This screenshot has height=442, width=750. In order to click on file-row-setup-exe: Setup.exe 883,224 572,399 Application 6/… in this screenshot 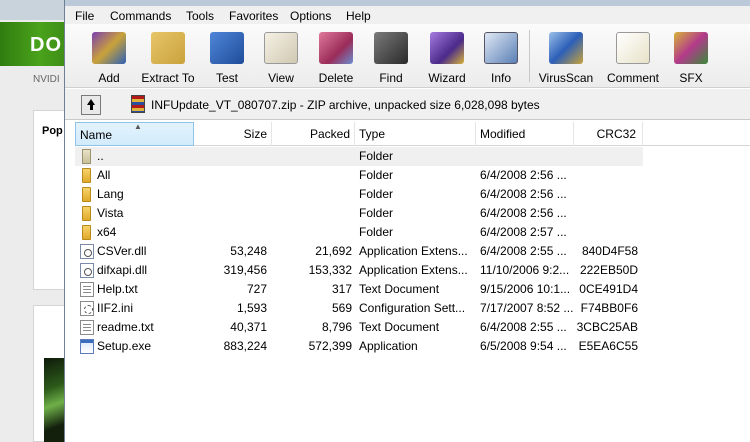, I will do `click(359, 346)`.